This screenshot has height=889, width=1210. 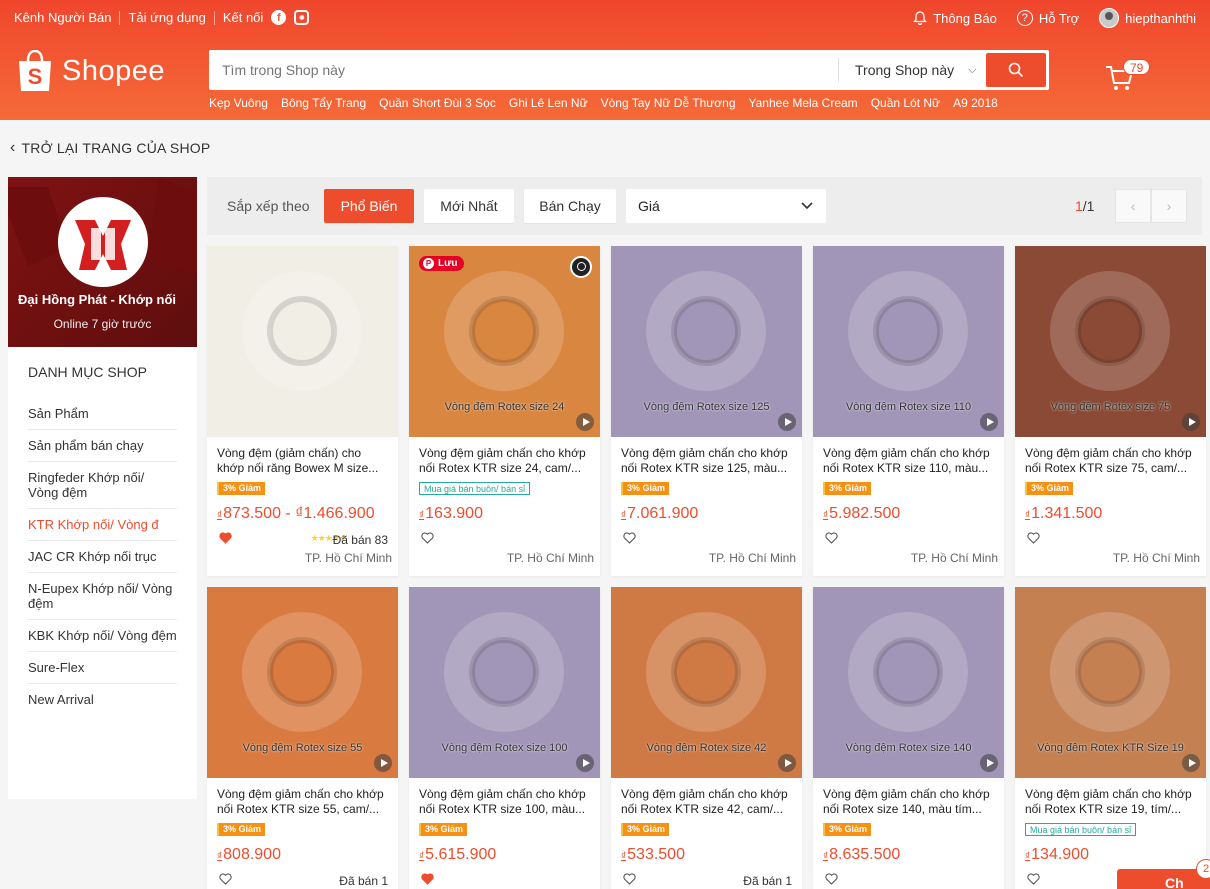 What do you see at coordinates (803, 103) in the screenshot?
I see `suggestion-link: Yanhee Mela Cream` at bounding box center [803, 103].